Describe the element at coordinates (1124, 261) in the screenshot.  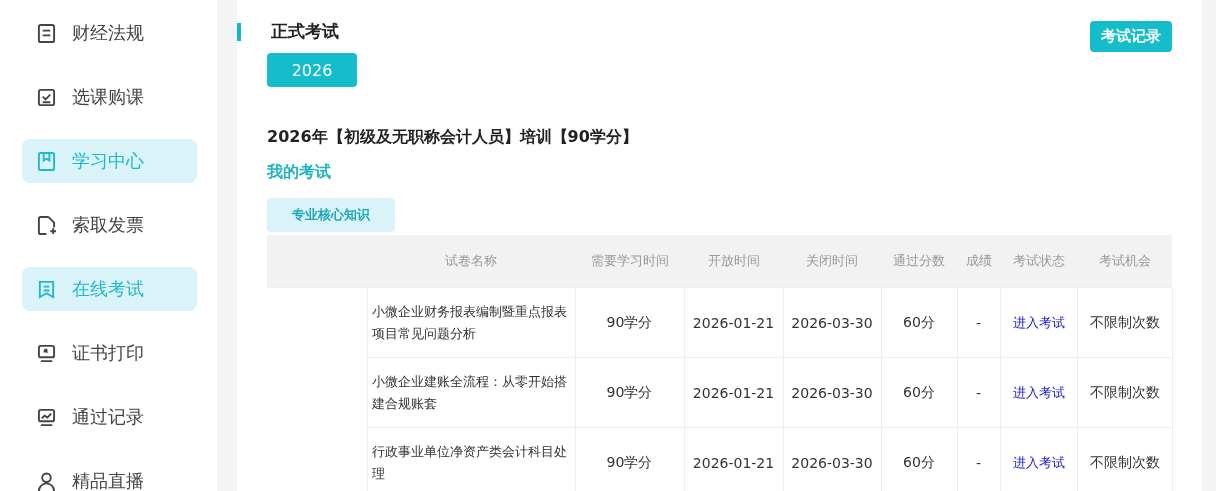
I see `column-header: 考试机会` at that location.